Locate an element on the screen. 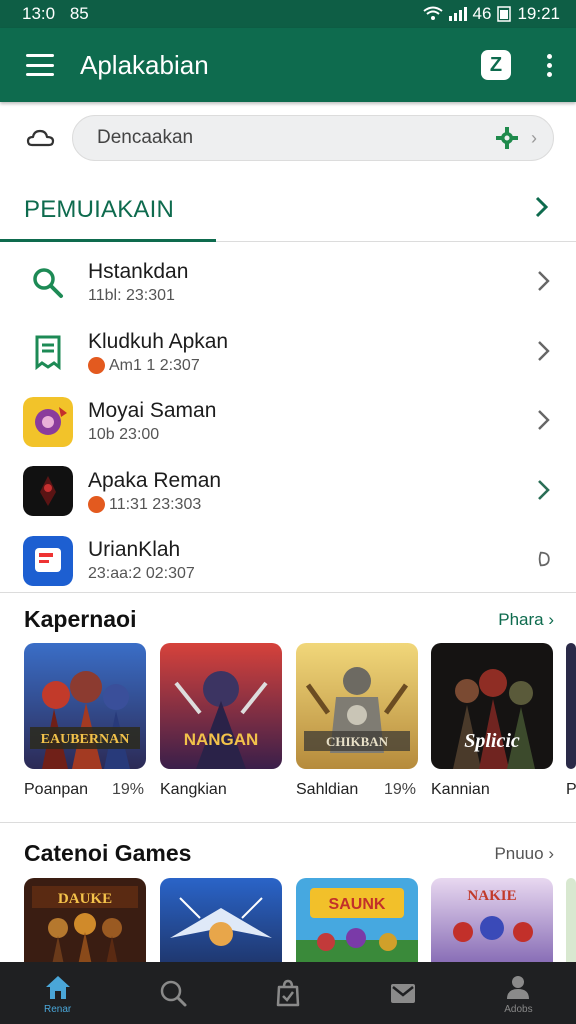  game-card: SAUNK is located at coordinates (357, 920).